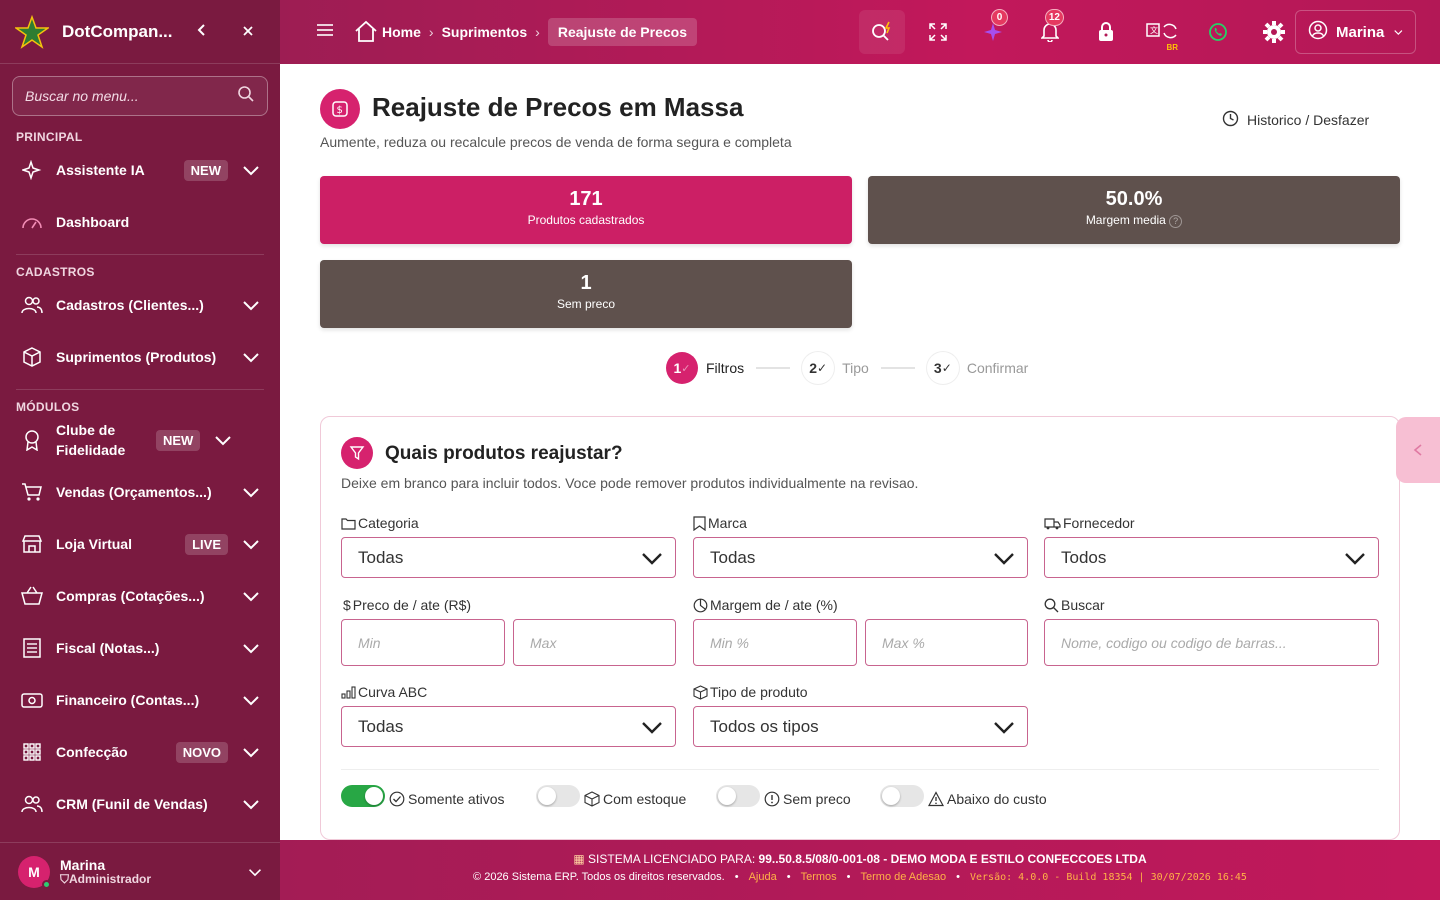  What do you see at coordinates (611, 796) in the screenshot?
I see `toggle-com-estoque: Com estoque` at bounding box center [611, 796].